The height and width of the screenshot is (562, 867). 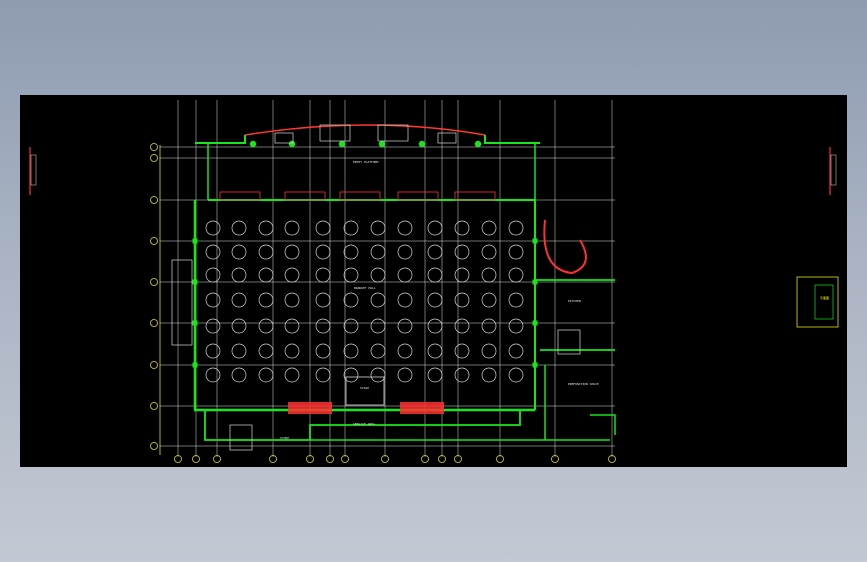 I want to click on title-block-frame, so click(x=817, y=302).